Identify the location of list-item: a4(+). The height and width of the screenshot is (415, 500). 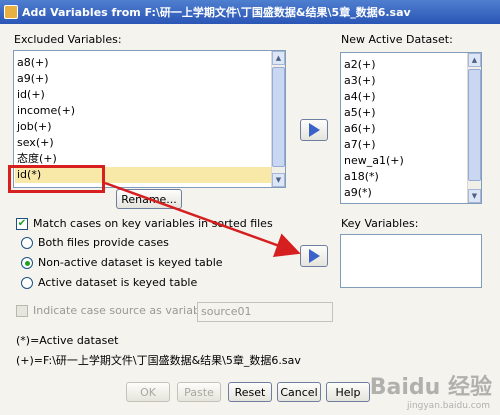
(360, 97).